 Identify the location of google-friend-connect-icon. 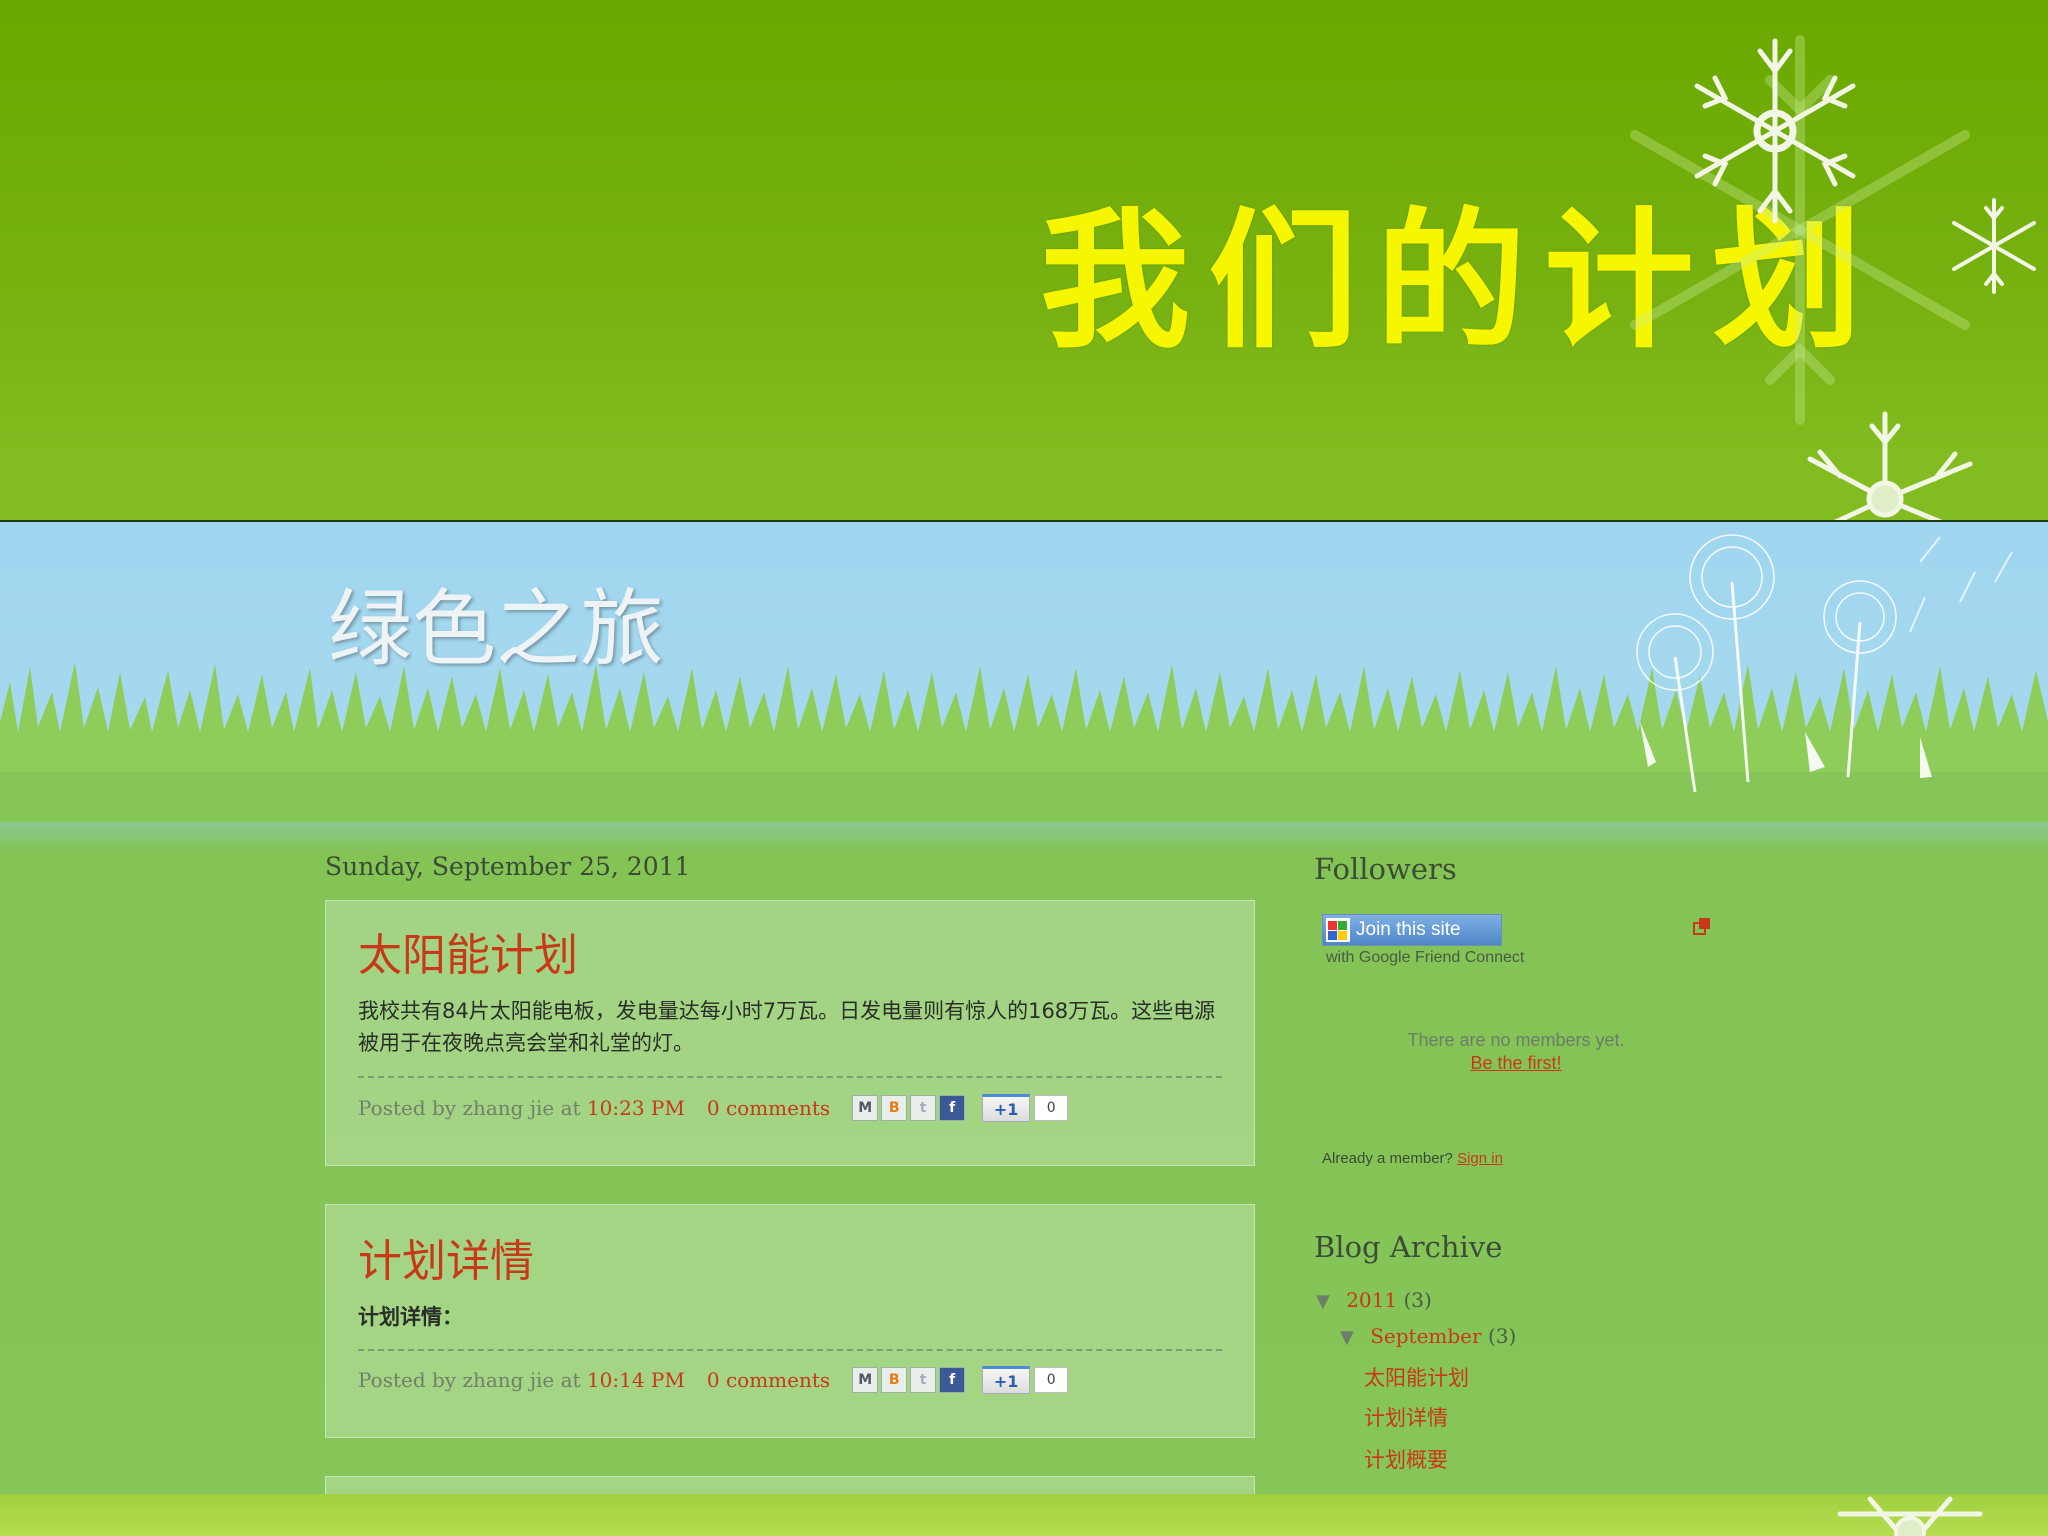
(1338, 930).